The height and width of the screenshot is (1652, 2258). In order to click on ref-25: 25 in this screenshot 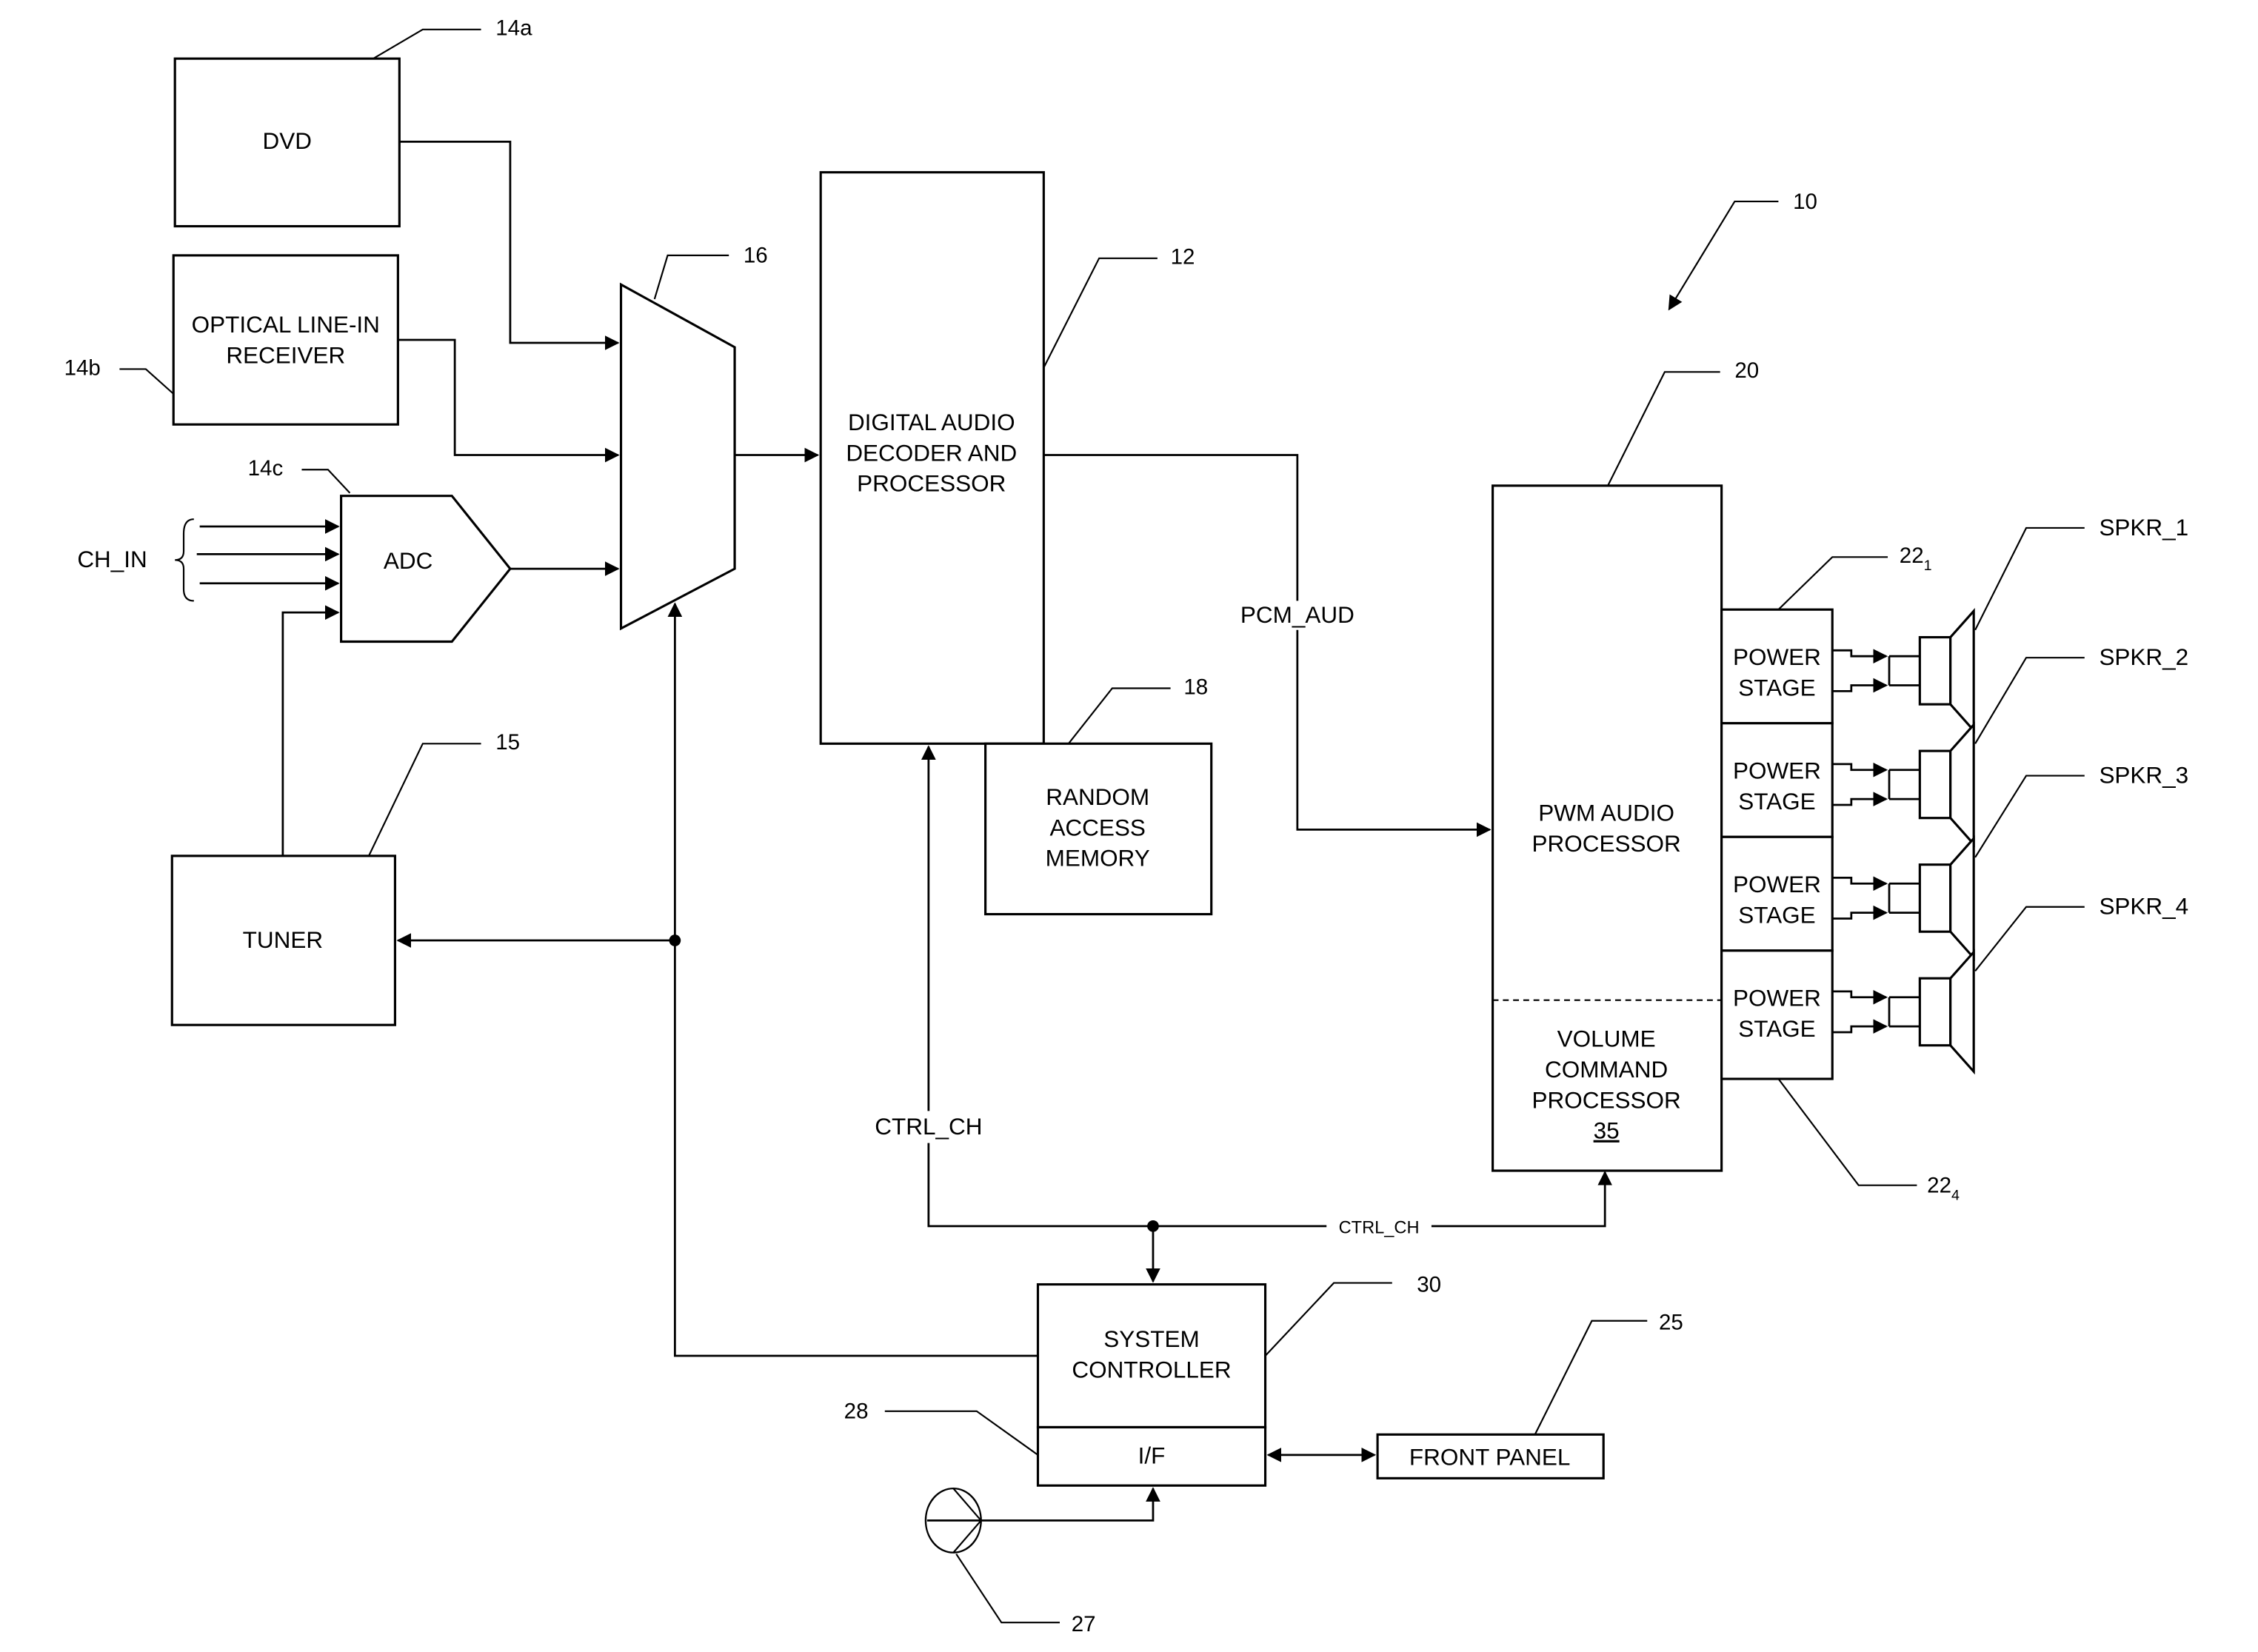, I will do `click(1671, 1323)`.